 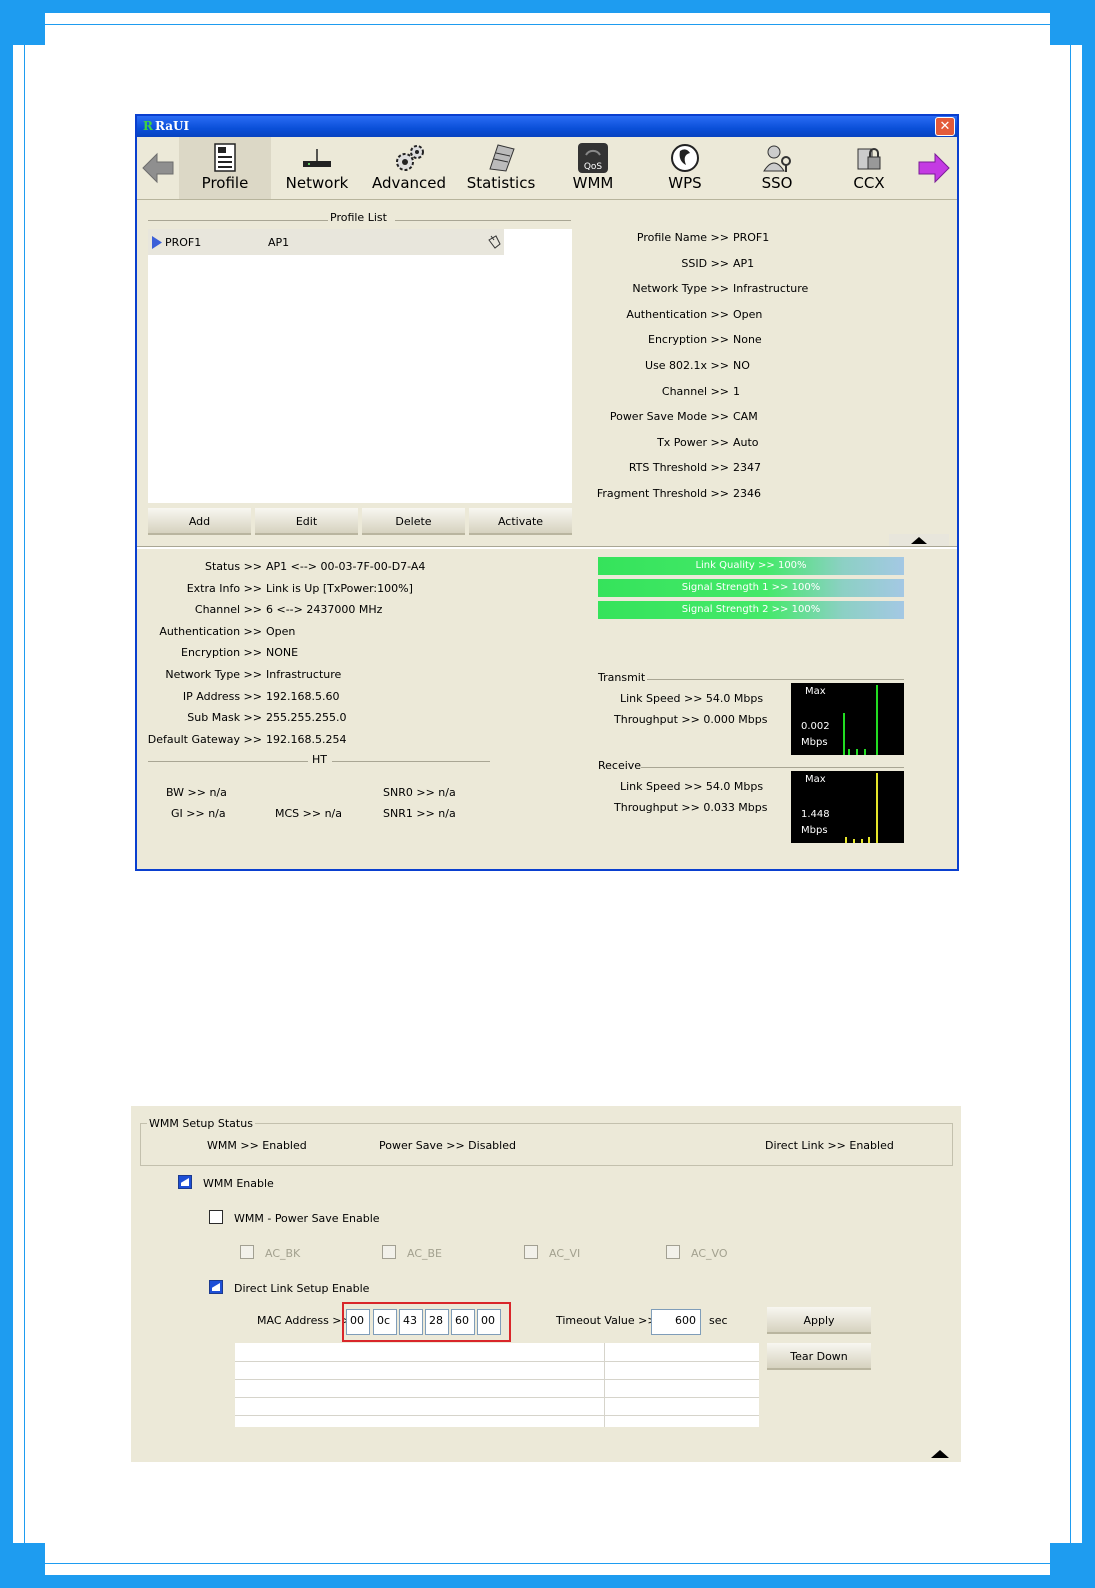 What do you see at coordinates (247, 1252) in the screenshot?
I see `ac-bk-checkbox` at bounding box center [247, 1252].